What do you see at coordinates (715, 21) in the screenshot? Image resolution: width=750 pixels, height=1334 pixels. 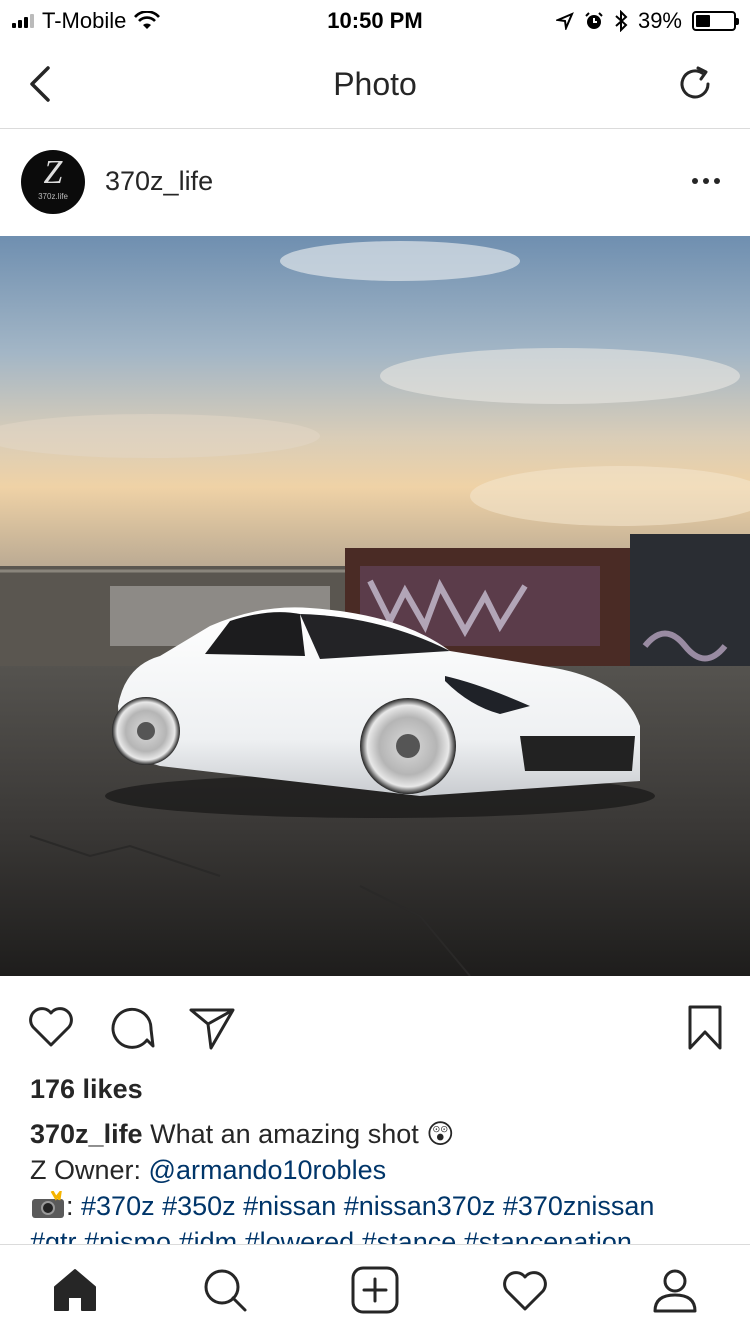 I see `battery-icon` at bounding box center [715, 21].